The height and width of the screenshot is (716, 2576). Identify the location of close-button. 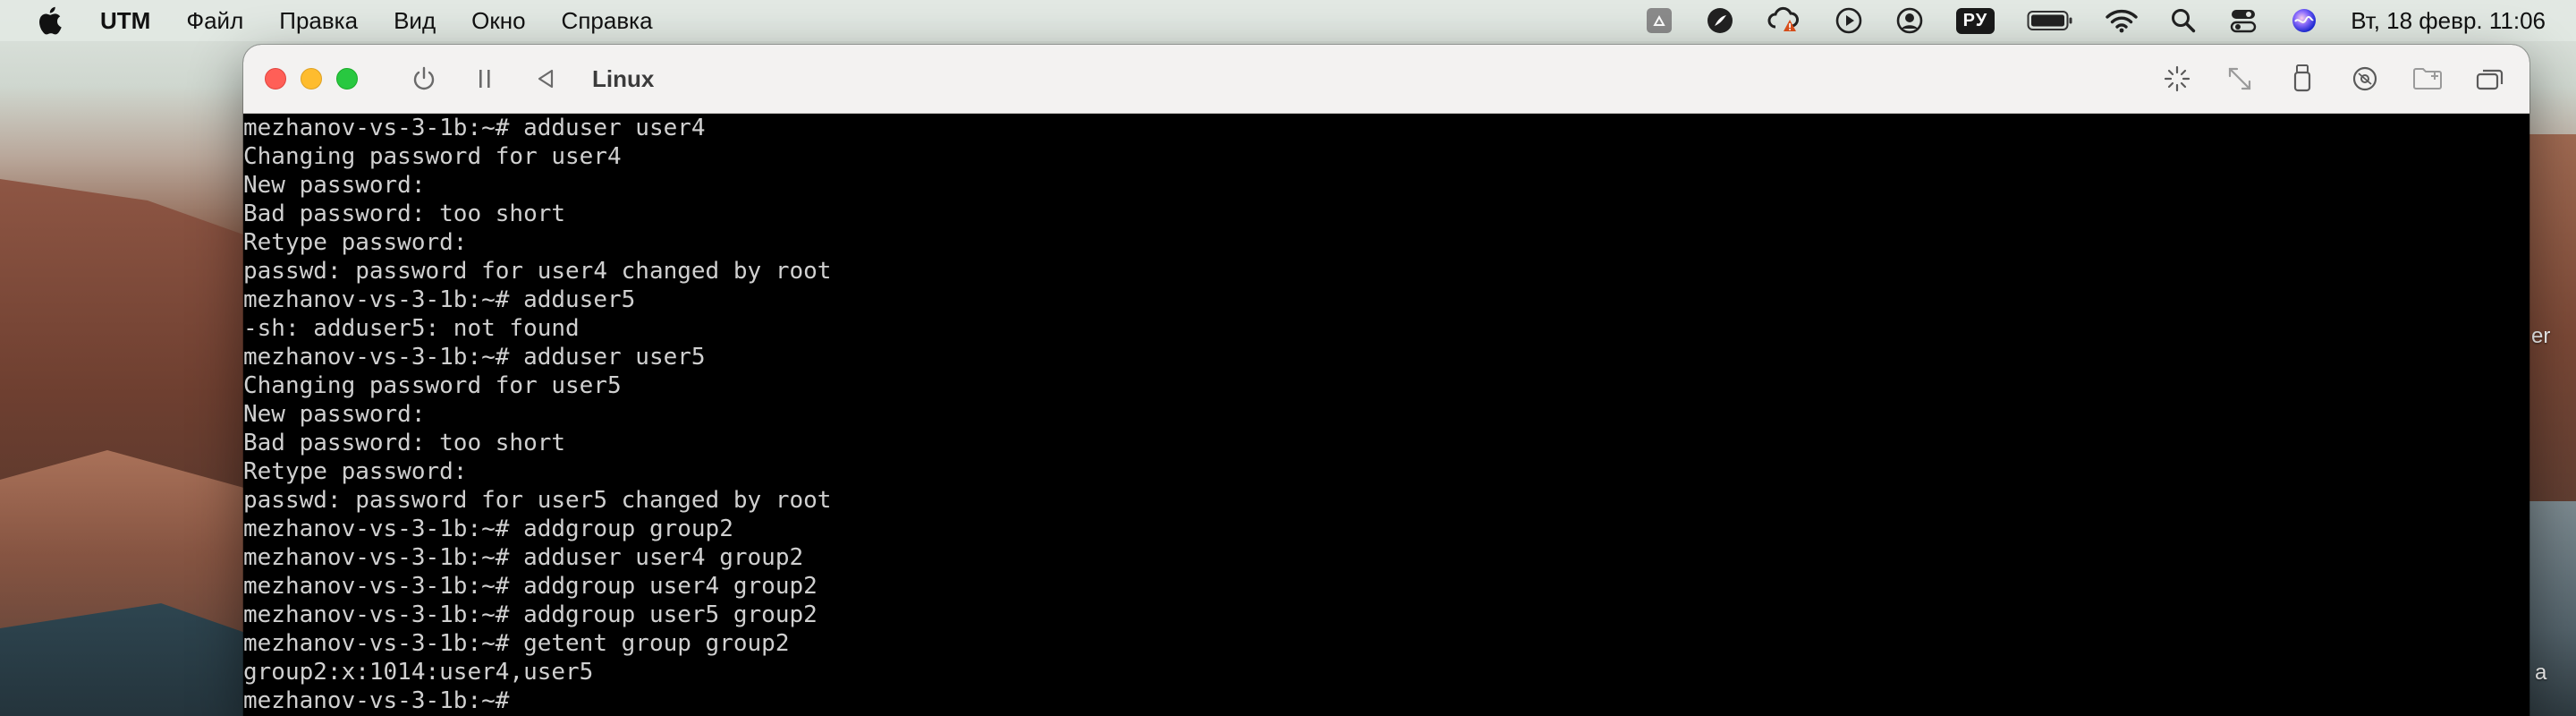
(275, 79).